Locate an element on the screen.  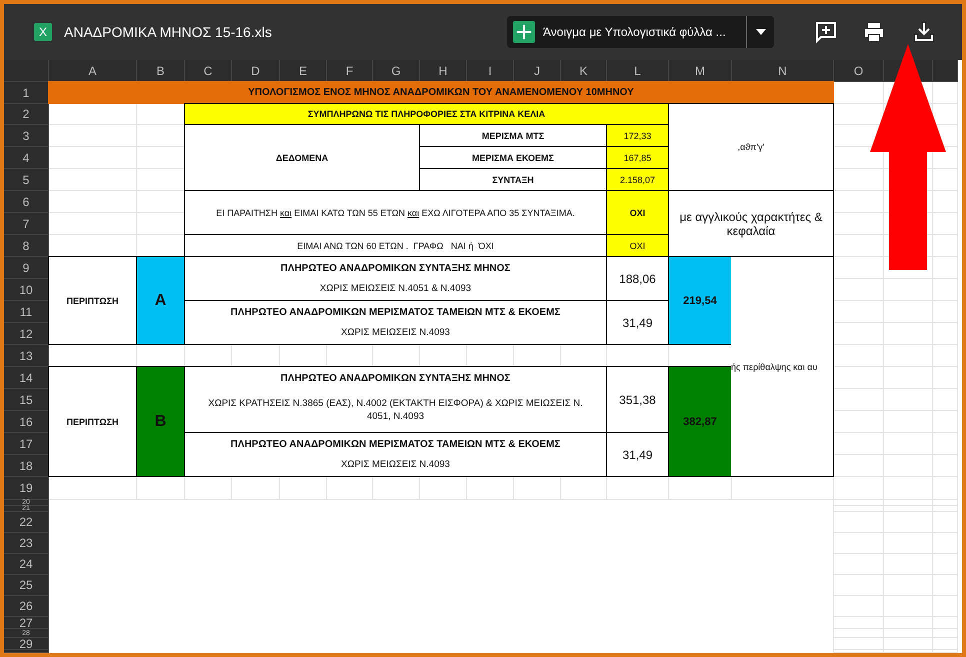
column-header: M is located at coordinates (700, 71).